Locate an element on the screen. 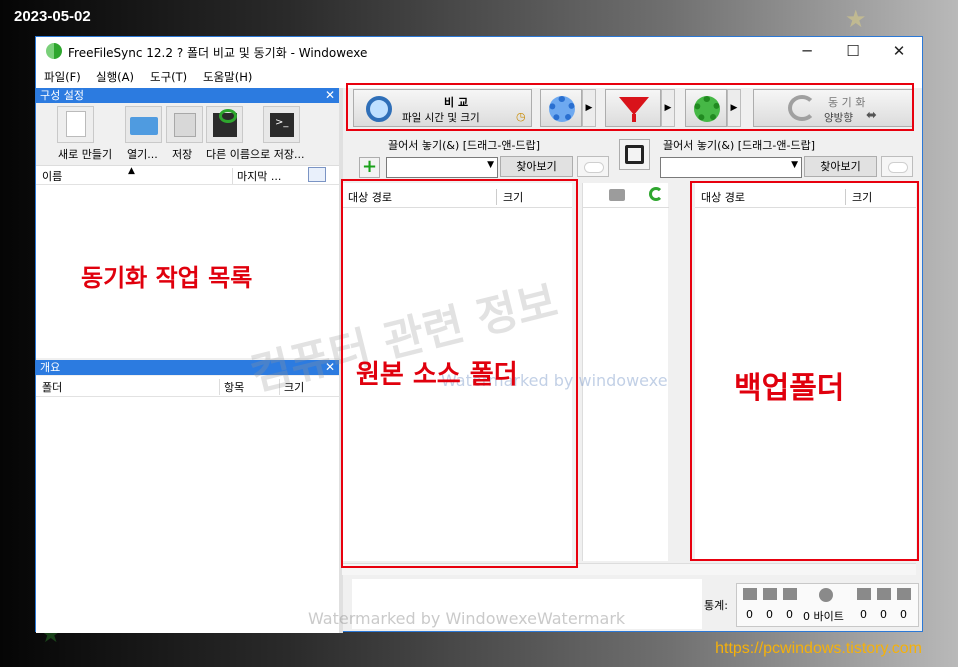 The height and width of the screenshot is (667, 958). stat-update-left: 0 is located at coordinates (769, 614).